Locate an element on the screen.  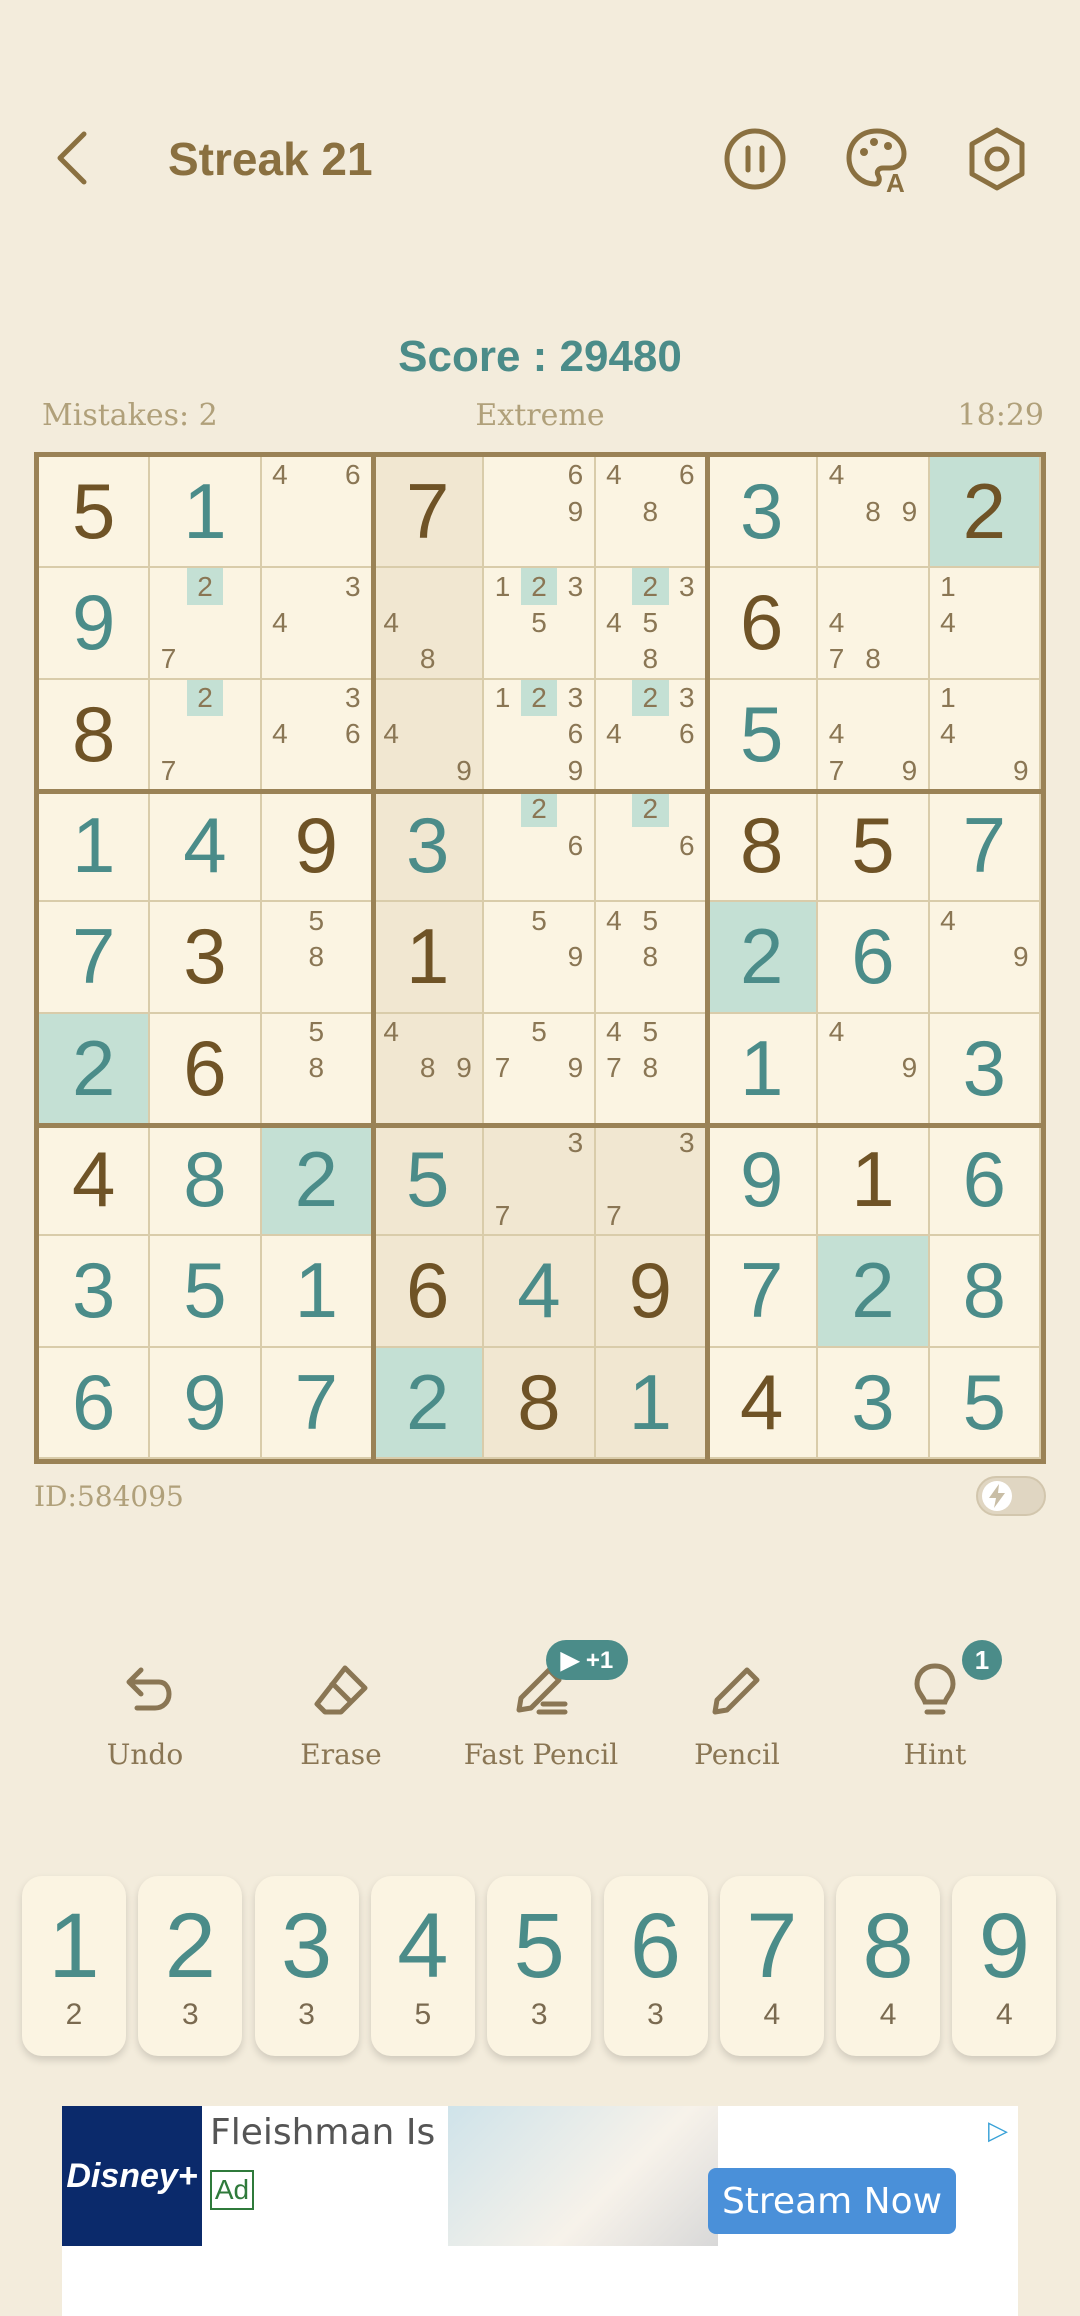
number-key-3: 33 is located at coordinates (306, 1966).